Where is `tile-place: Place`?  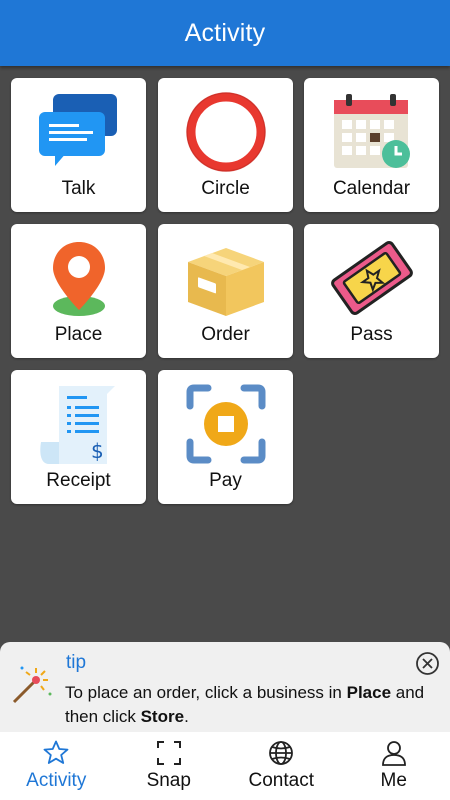
tile-place: Place is located at coordinates (78, 291).